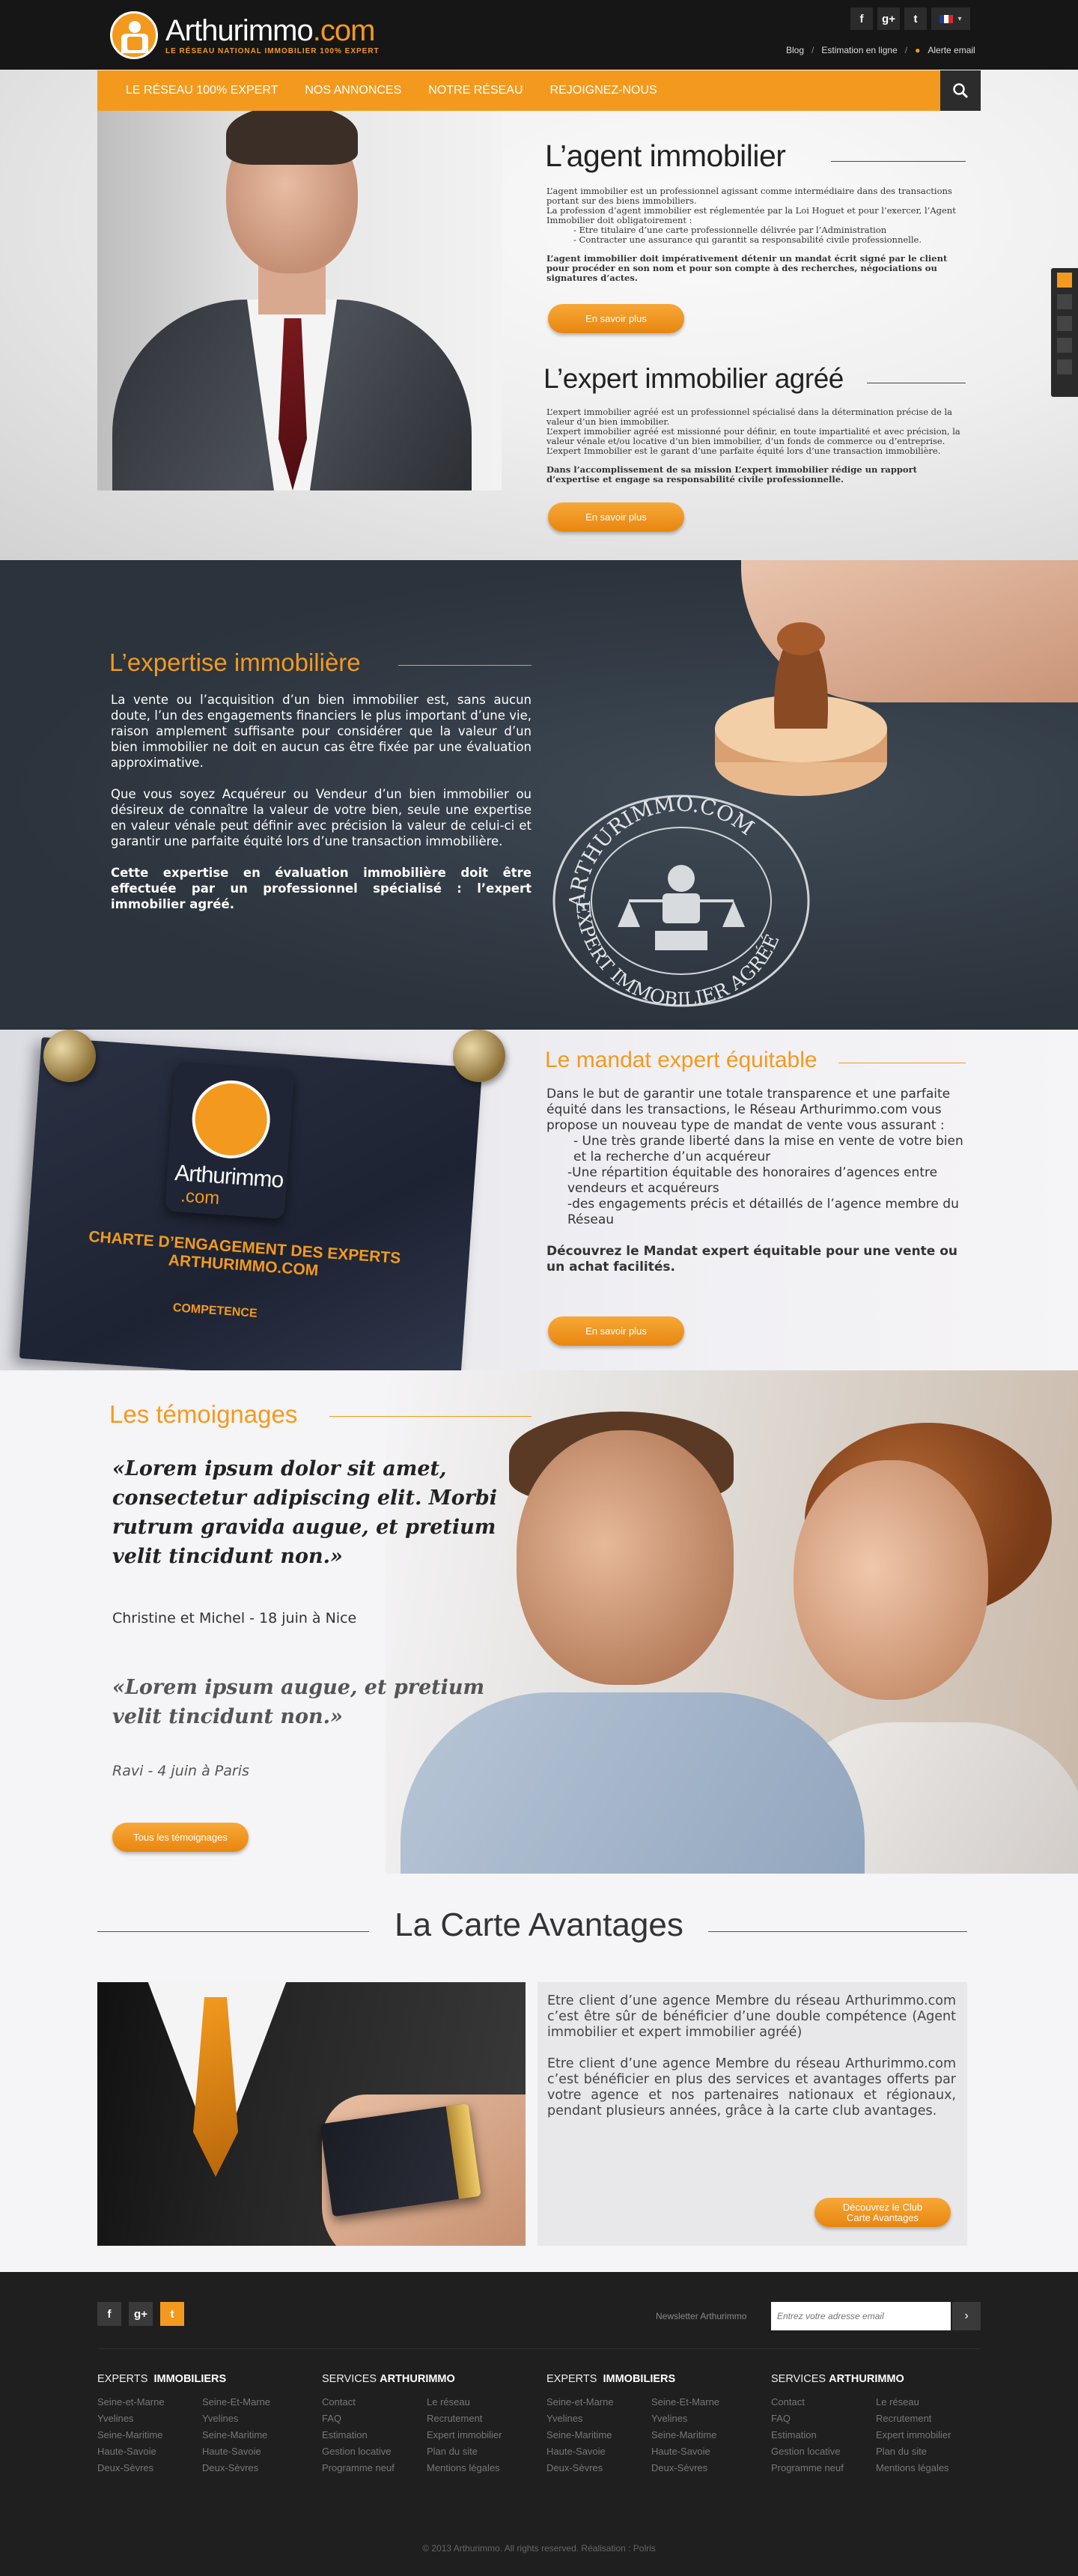 This screenshot has height=2576, width=1078. I want to click on estimation-link: Estimation en ligne, so click(859, 50).